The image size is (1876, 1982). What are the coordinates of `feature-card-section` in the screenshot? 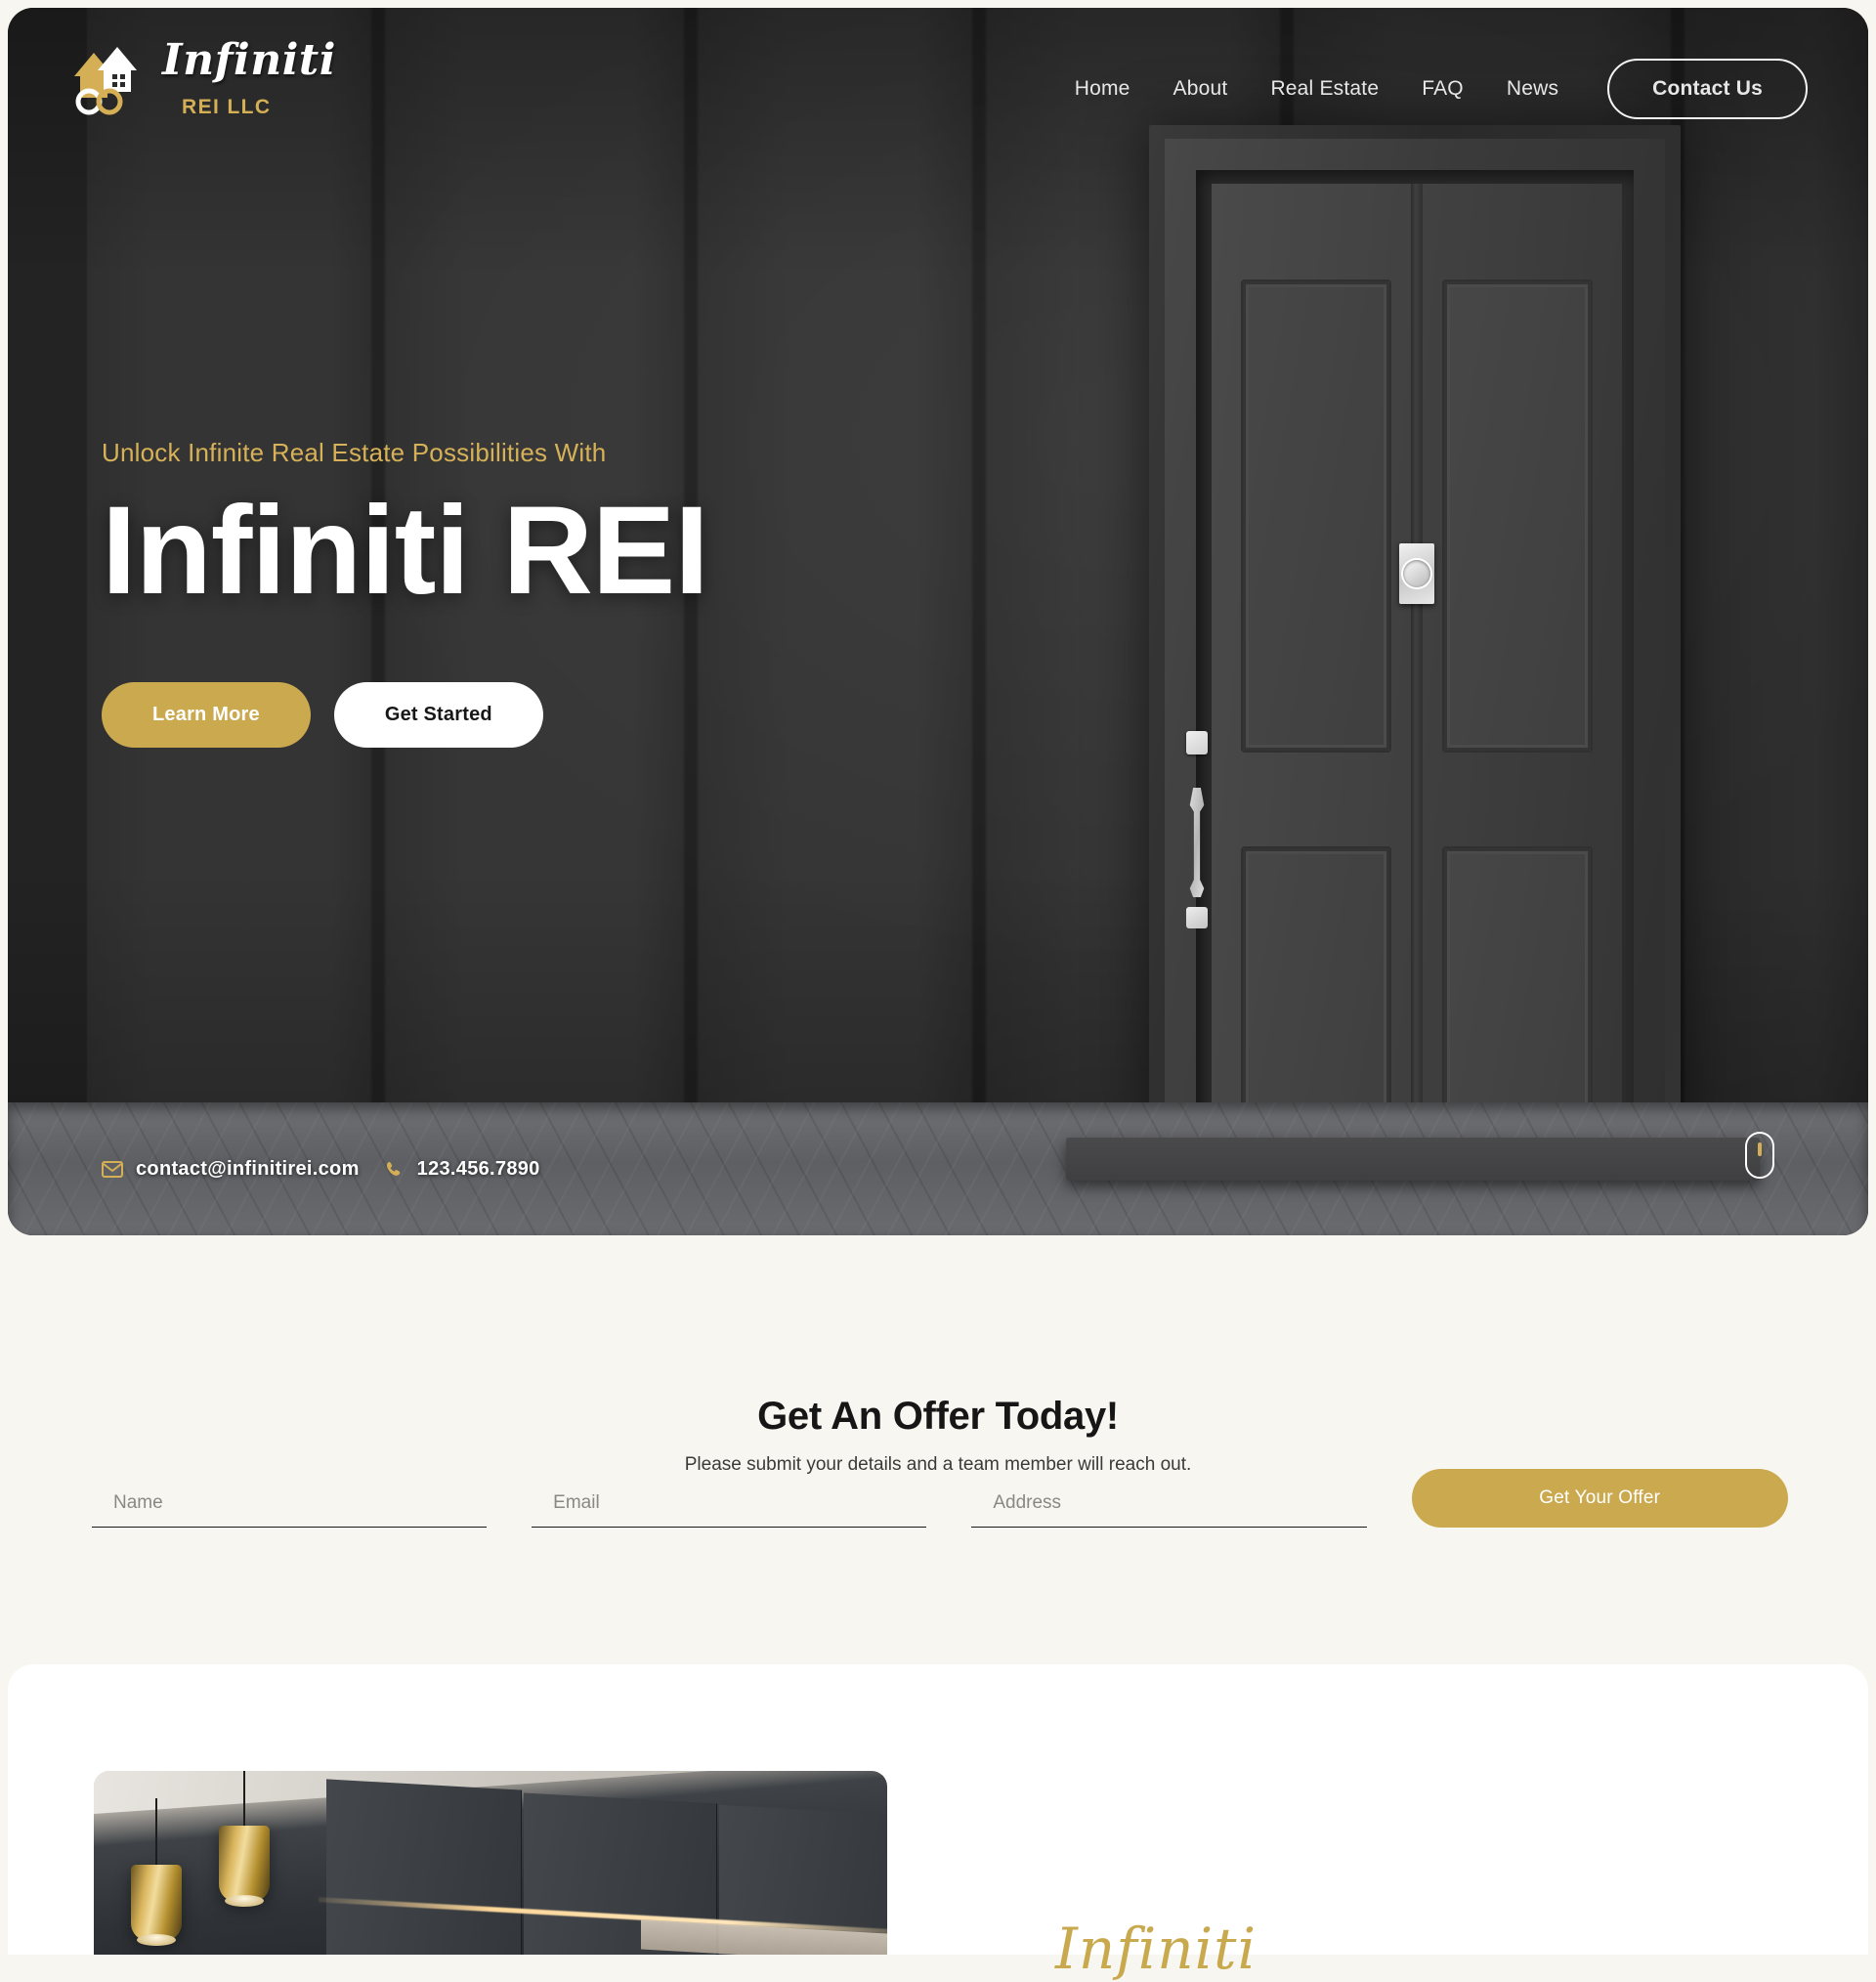 It's located at (938, 1810).